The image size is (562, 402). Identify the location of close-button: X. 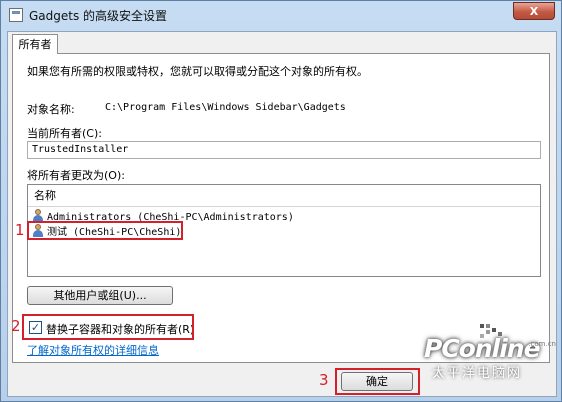
(534, 11).